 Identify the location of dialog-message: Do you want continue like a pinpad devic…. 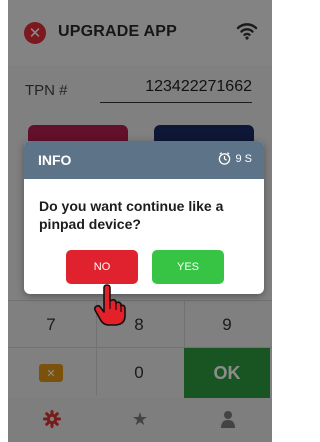
(131, 215).